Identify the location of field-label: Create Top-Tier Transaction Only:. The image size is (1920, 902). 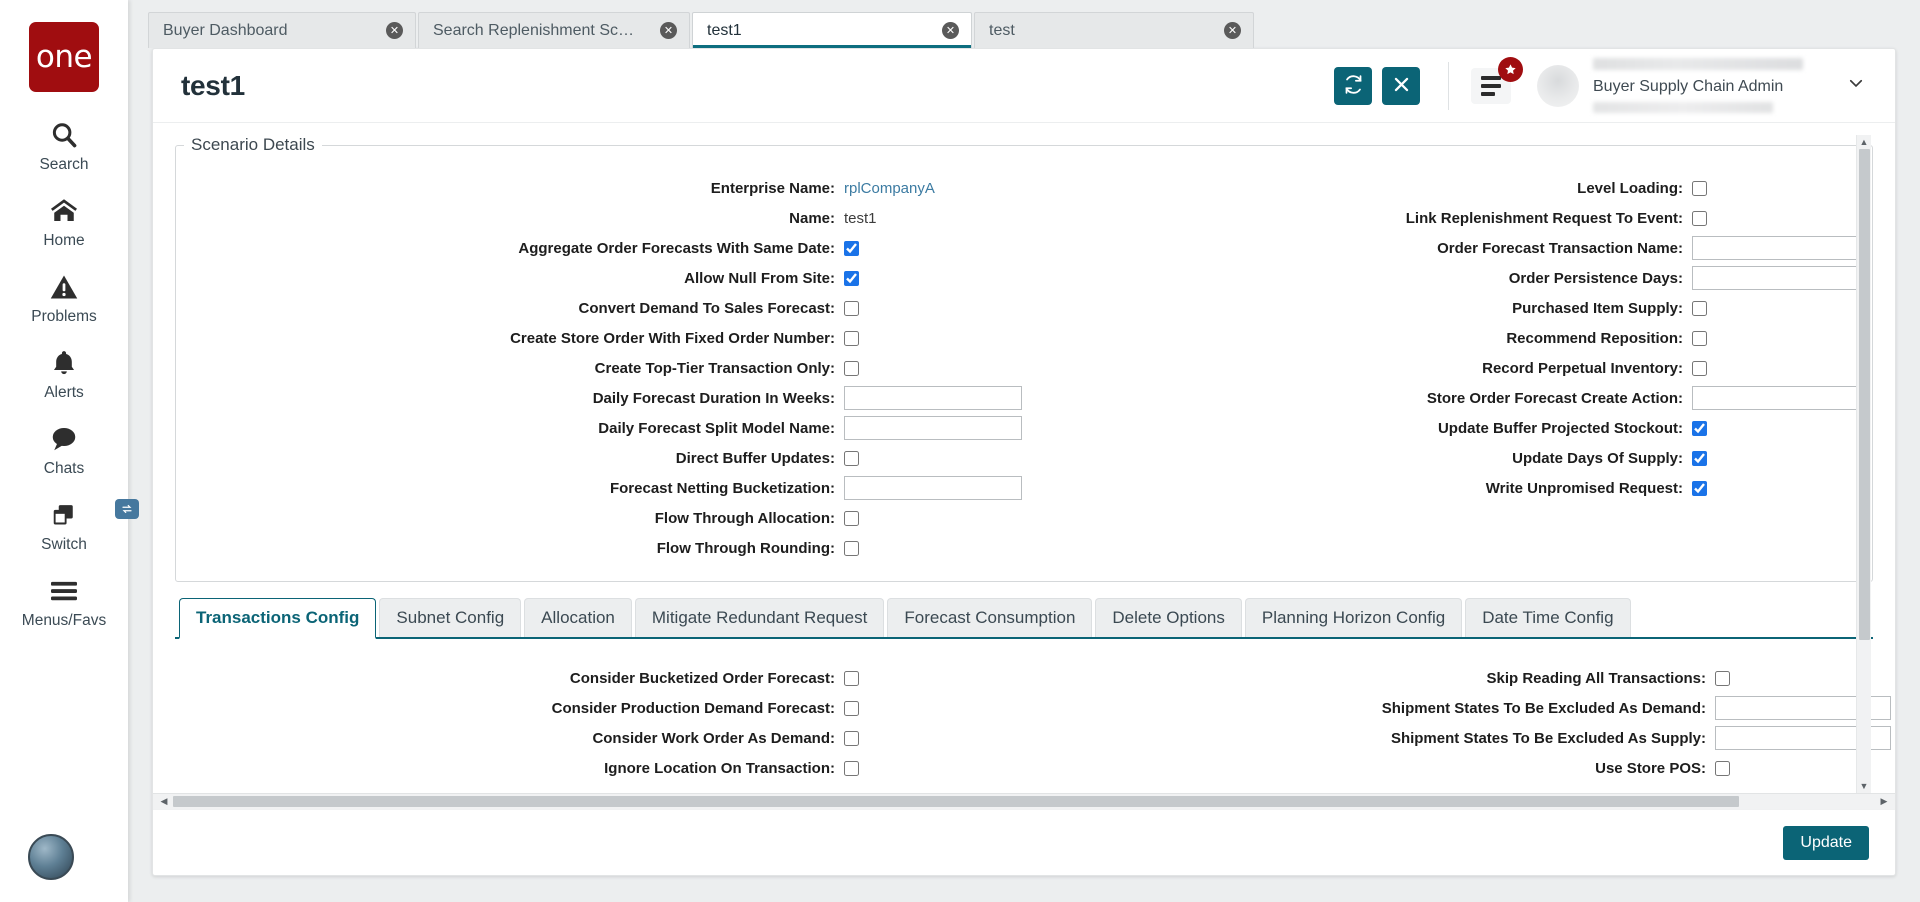
(714, 368).